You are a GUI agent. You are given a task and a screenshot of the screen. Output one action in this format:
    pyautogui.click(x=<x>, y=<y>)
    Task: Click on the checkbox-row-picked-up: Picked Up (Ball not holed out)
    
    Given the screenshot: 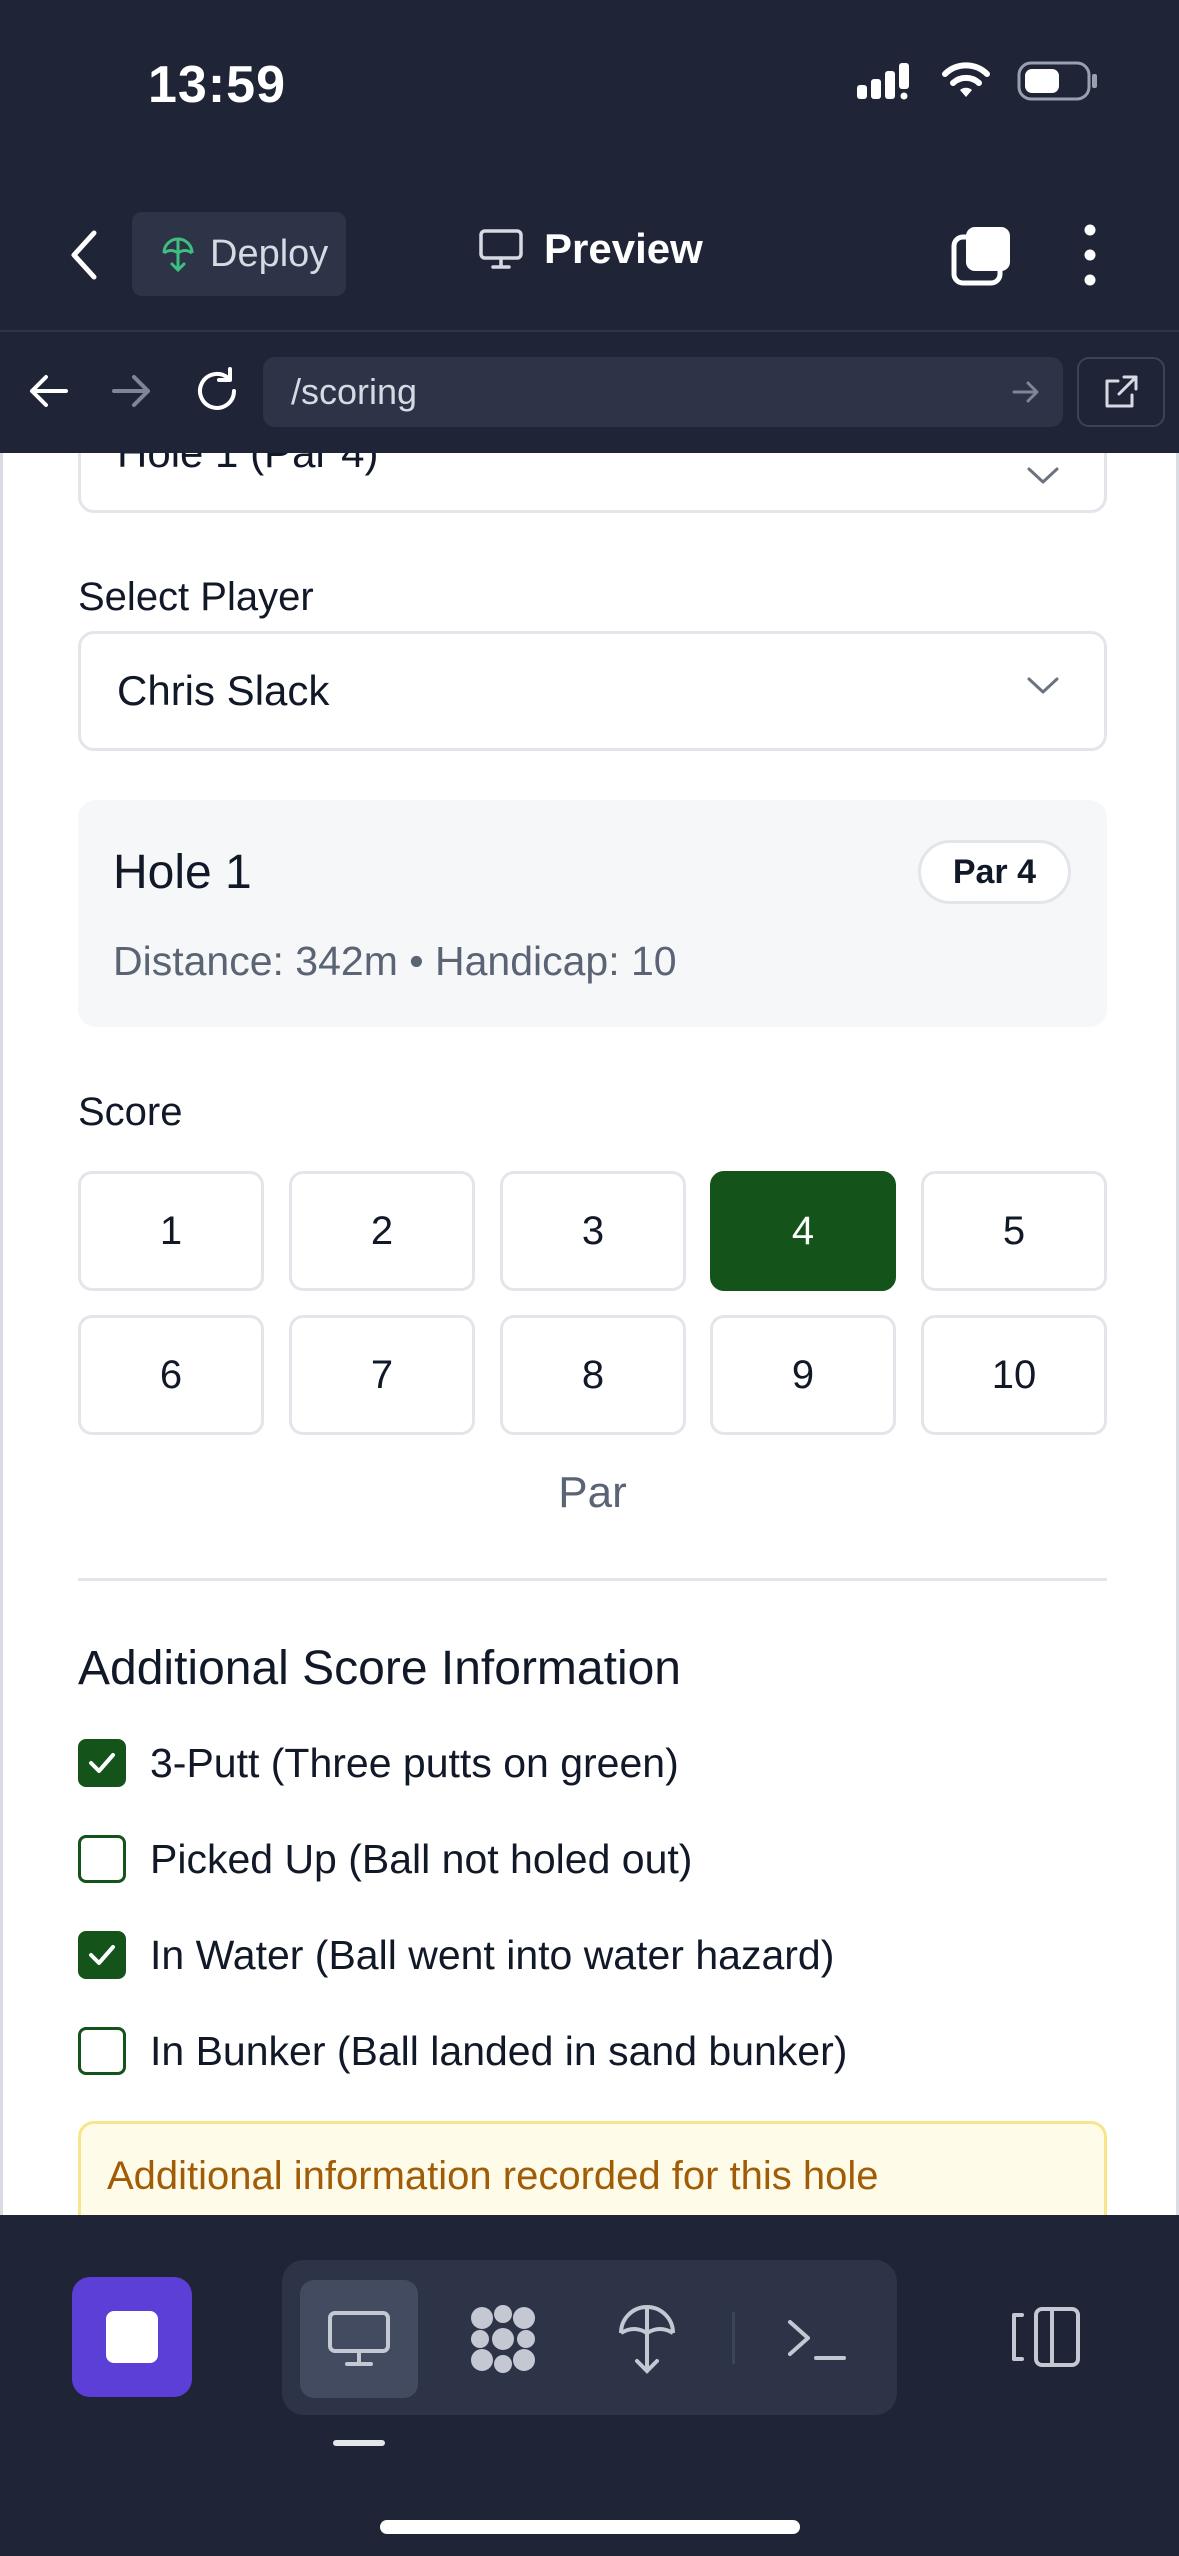 What is the action you would take?
    pyautogui.click(x=385, y=1859)
    